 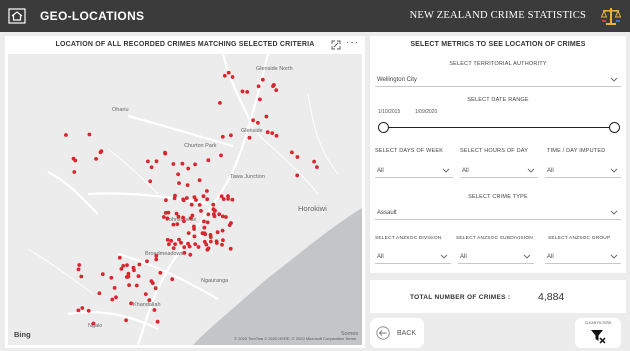 What do you see at coordinates (583, 171) in the screenshot?
I see `time-day-imputed-dropdown: All` at bounding box center [583, 171].